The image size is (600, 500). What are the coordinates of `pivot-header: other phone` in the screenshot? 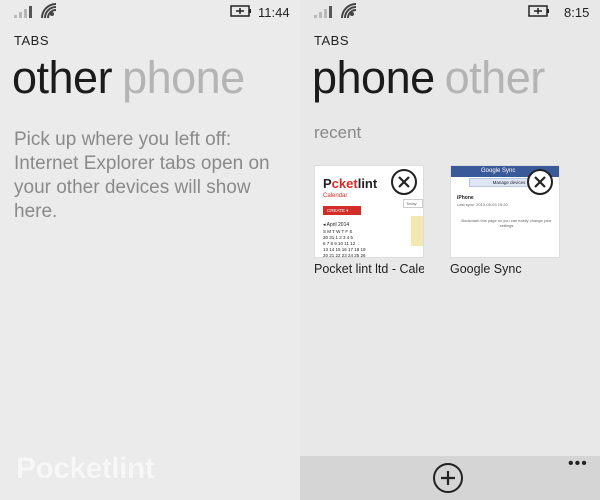 It's located at (128, 78).